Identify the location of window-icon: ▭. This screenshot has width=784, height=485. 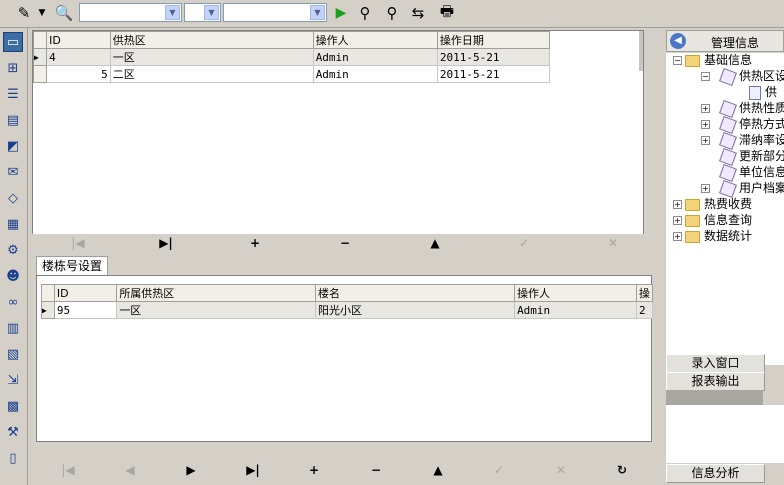
(13, 42).